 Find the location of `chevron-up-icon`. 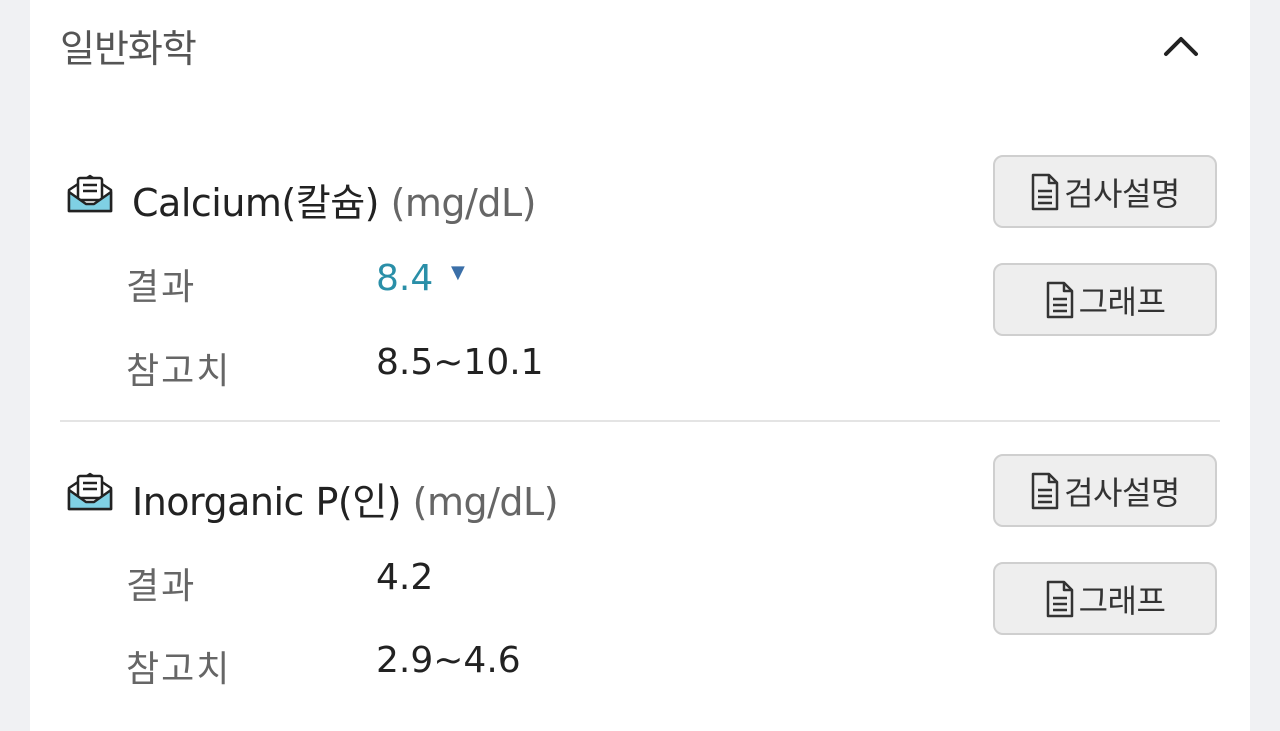

chevron-up-icon is located at coordinates (1181, 46).